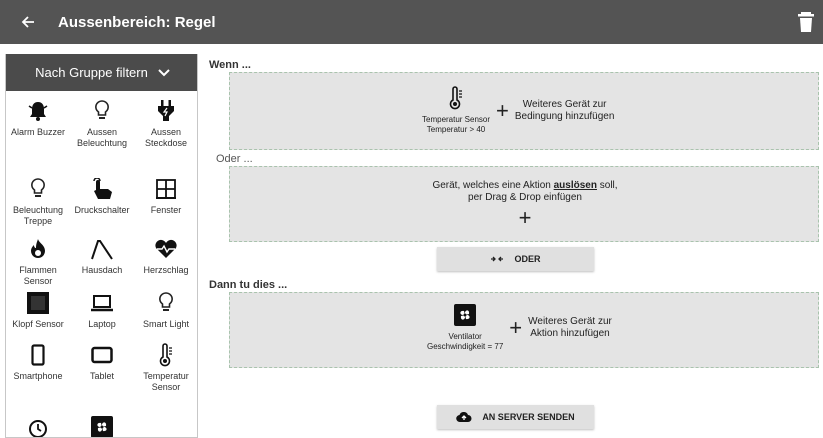 The image size is (823, 438). What do you see at coordinates (102, 324) in the screenshot?
I see `device-label: Laptop` at bounding box center [102, 324].